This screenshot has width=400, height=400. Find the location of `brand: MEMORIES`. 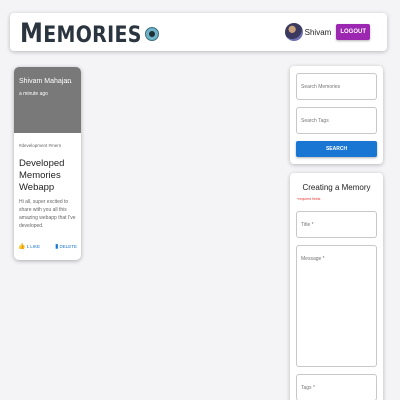

brand: MEMORIES is located at coordinates (89, 34).